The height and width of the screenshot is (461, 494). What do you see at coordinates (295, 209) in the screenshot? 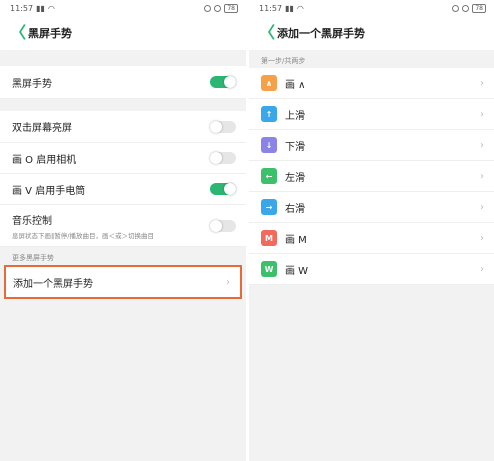
I see `gesture-label: 右滑` at bounding box center [295, 209].